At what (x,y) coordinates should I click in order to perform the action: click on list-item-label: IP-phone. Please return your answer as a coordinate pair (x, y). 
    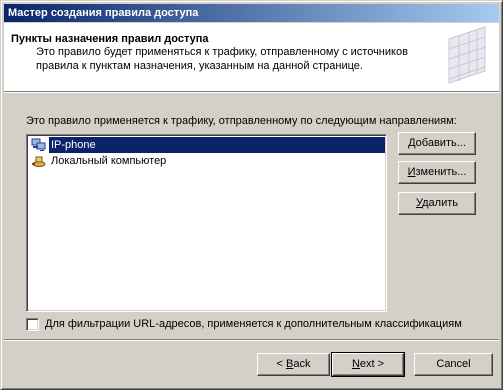
    Looking at the image, I should click on (217, 145).